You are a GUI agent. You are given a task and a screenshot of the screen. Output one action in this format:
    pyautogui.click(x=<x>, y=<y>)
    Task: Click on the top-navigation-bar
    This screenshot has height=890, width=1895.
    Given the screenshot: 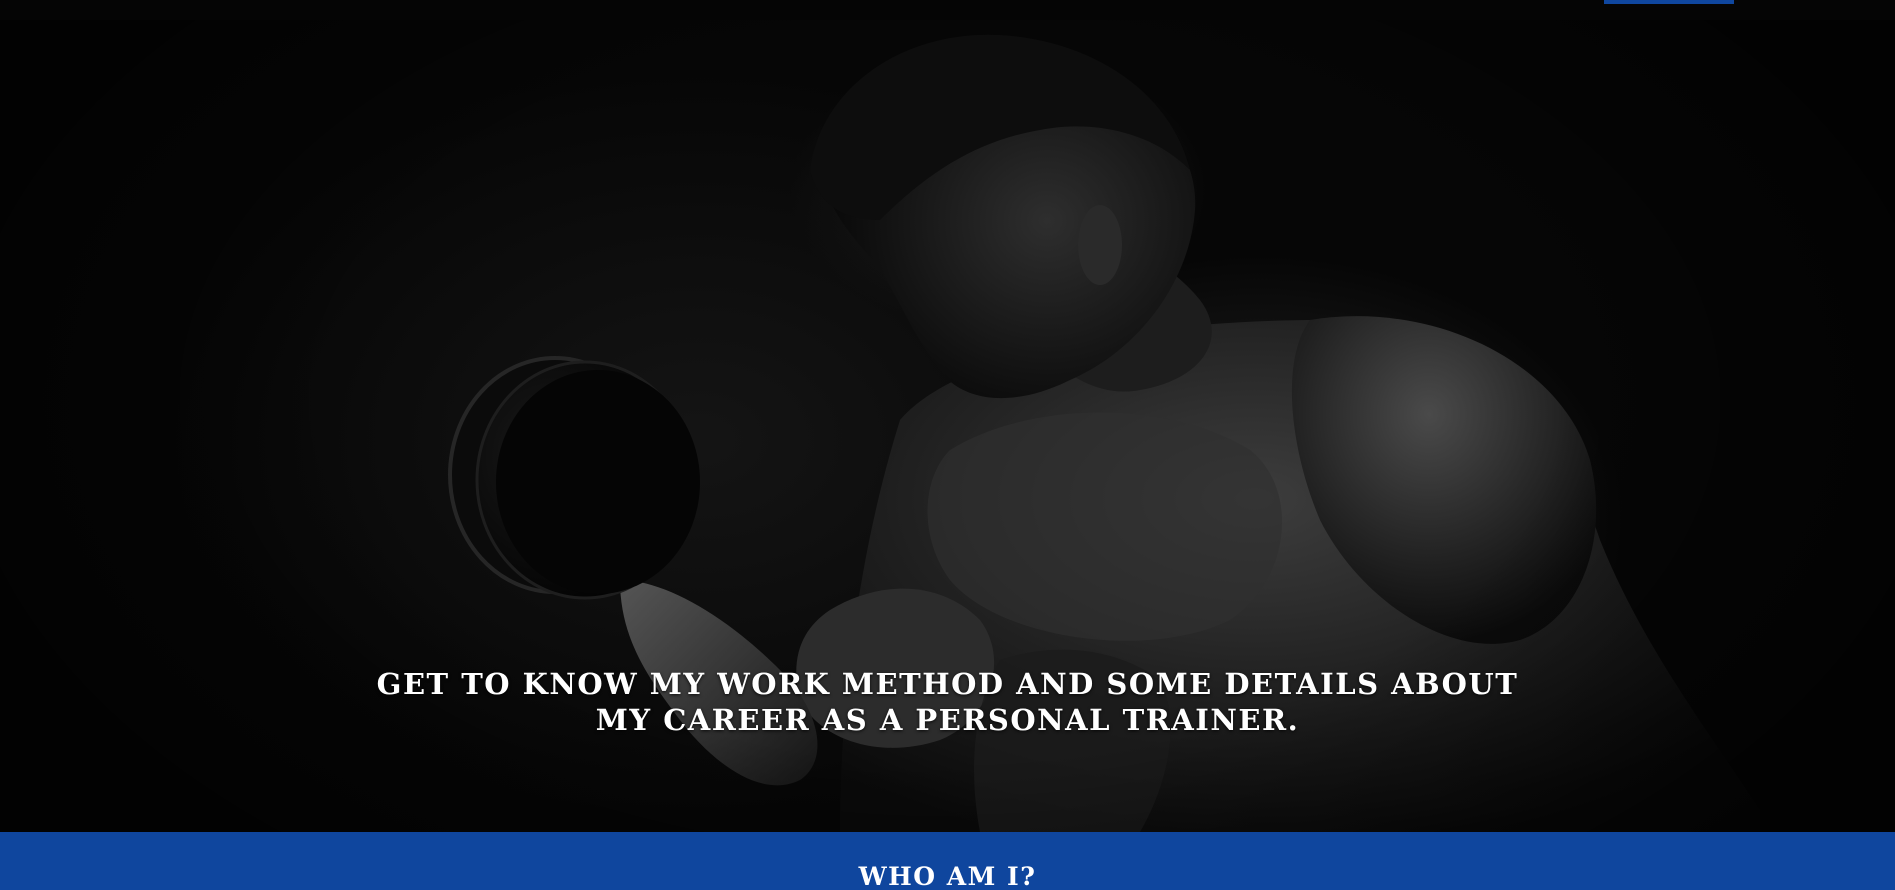 What is the action you would take?
    pyautogui.click(x=947, y=10)
    